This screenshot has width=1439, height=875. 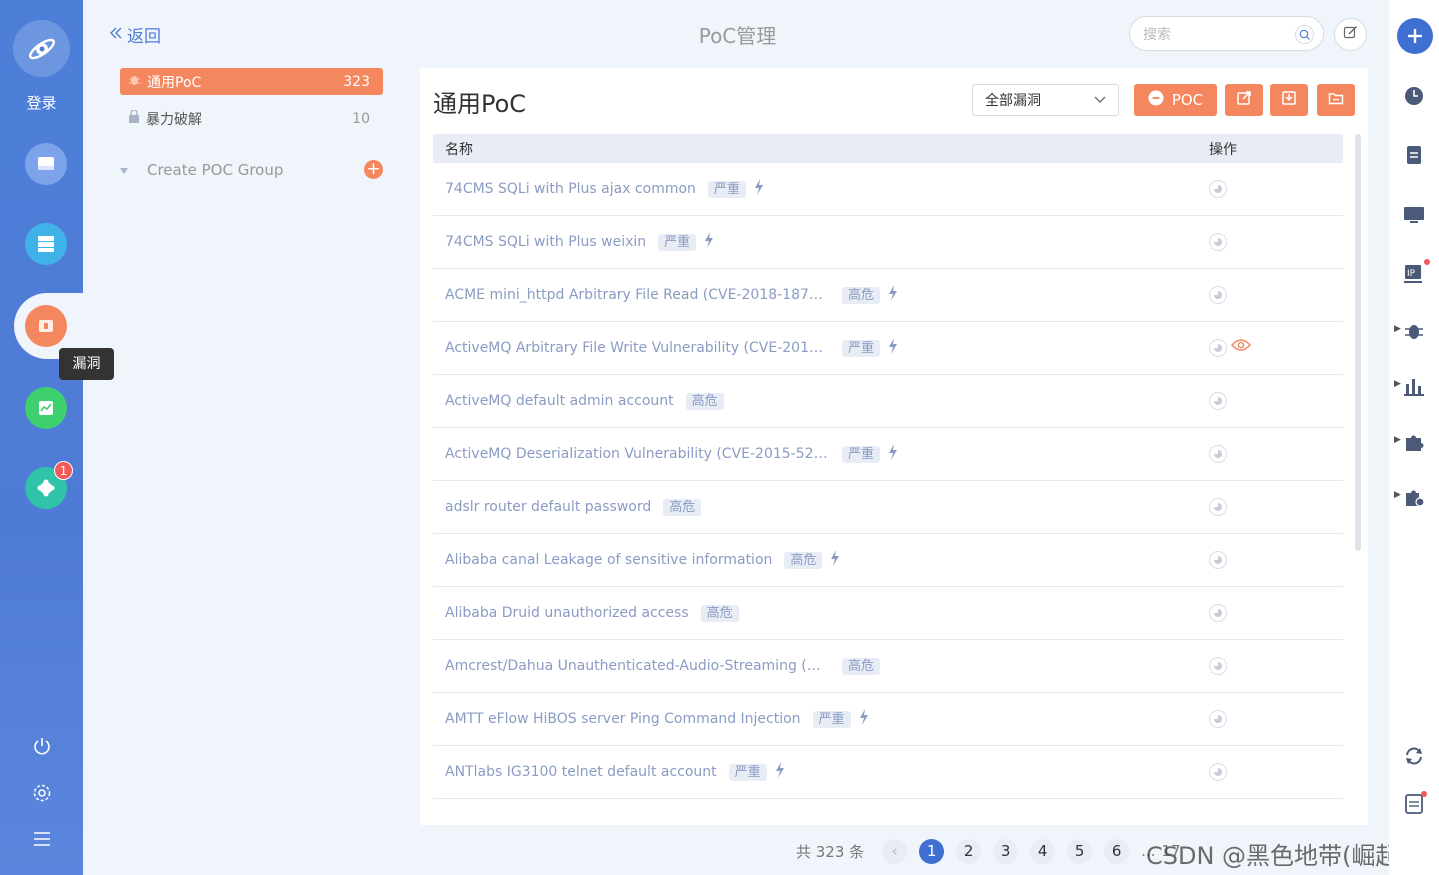 I want to click on watermark-text: CSDN @黑色地带(崛起), so click(x=1277, y=856).